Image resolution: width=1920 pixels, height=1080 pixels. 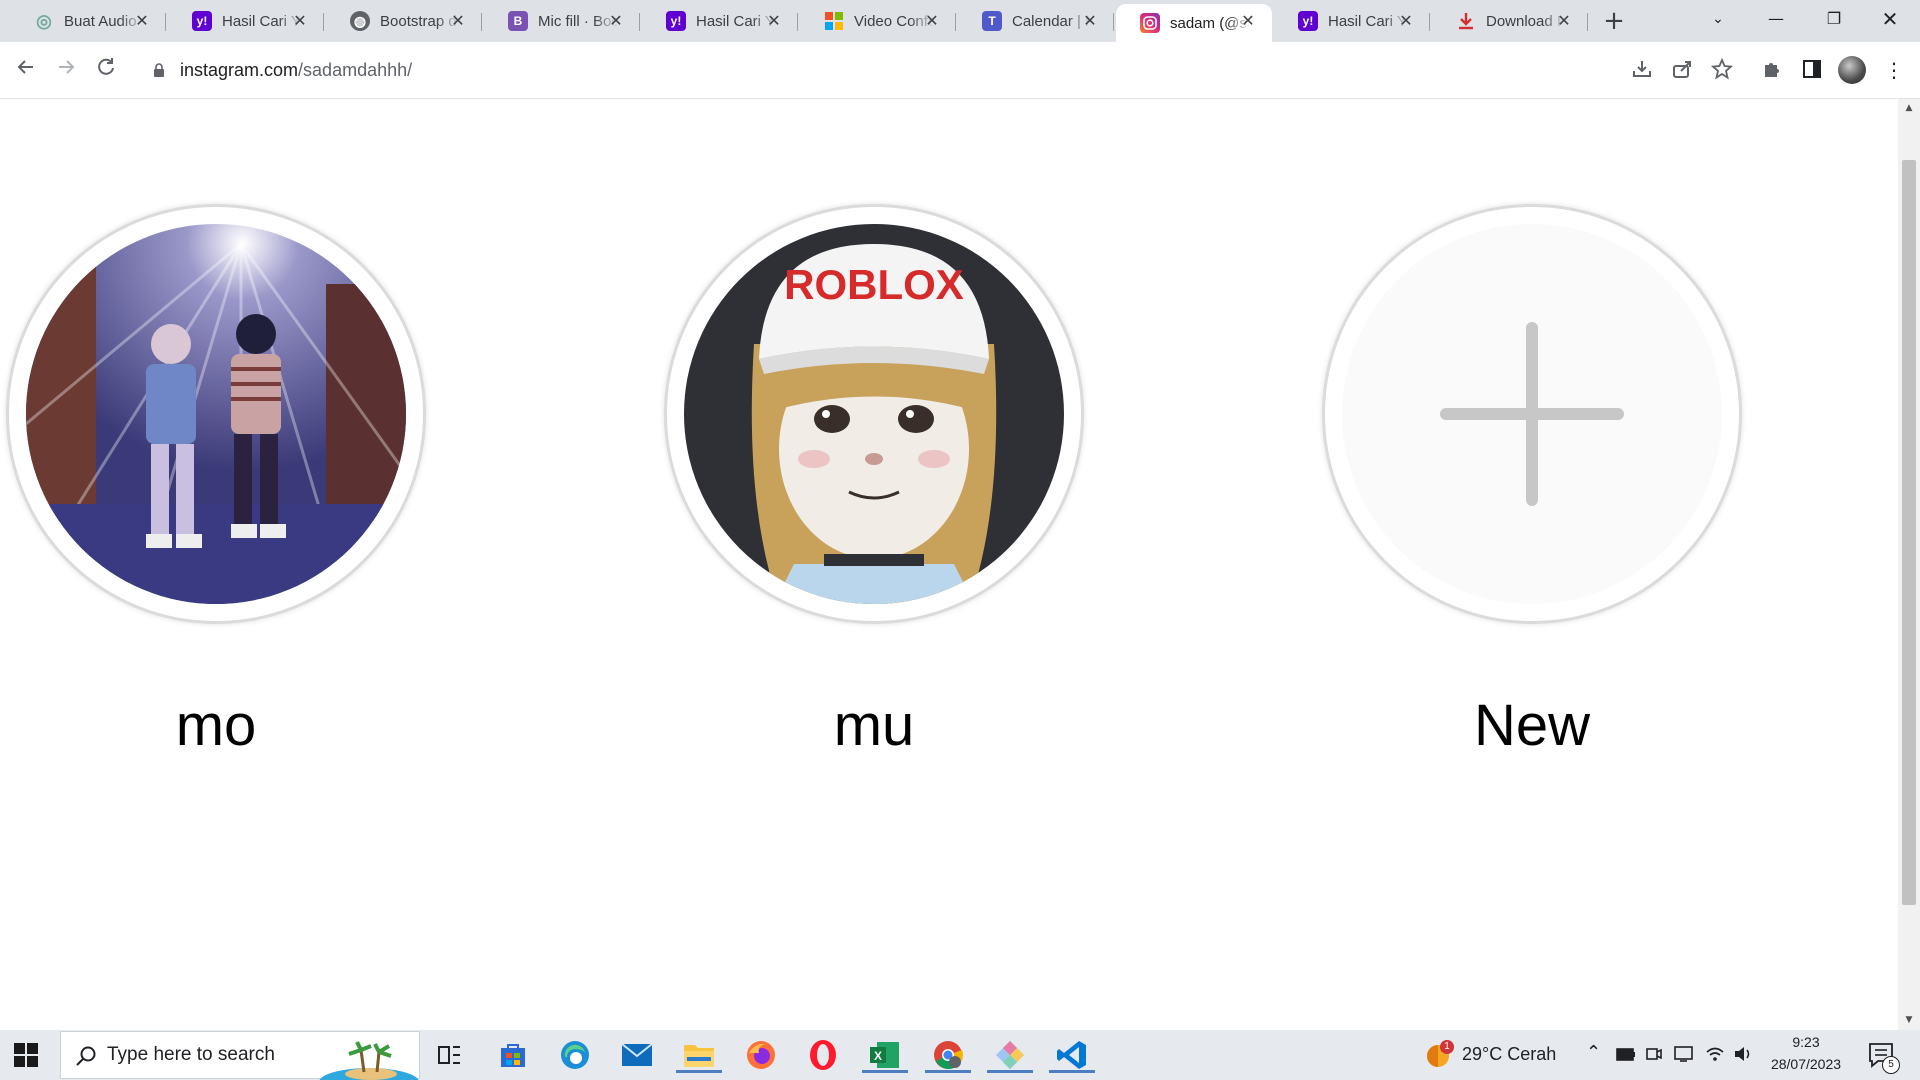 What do you see at coordinates (878, 21) in the screenshot?
I see `browser-tab: Video Confe ✕` at bounding box center [878, 21].